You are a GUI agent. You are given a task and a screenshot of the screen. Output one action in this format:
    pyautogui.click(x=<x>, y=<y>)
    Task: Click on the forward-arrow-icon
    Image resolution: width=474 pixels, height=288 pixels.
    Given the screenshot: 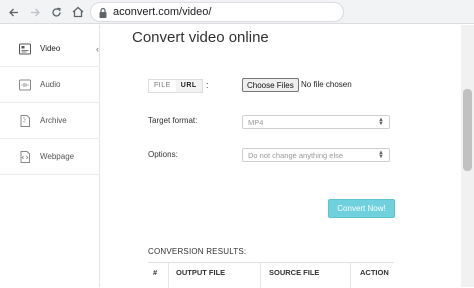 What is the action you would take?
    pyautogui.click(x=35, y=12)
    